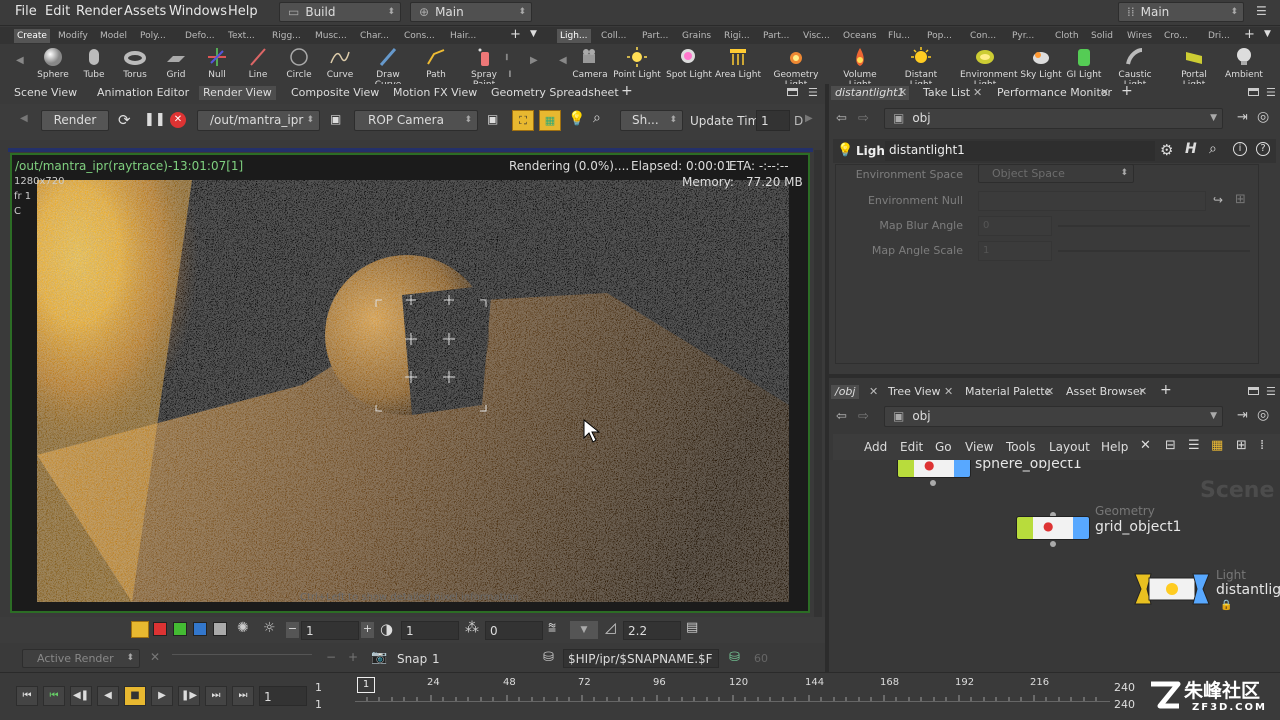  What do you see at coordinates (1191, 149) in the screenshot?
I see `houdini-help-icon: H` at bounding box center [1191, 149].